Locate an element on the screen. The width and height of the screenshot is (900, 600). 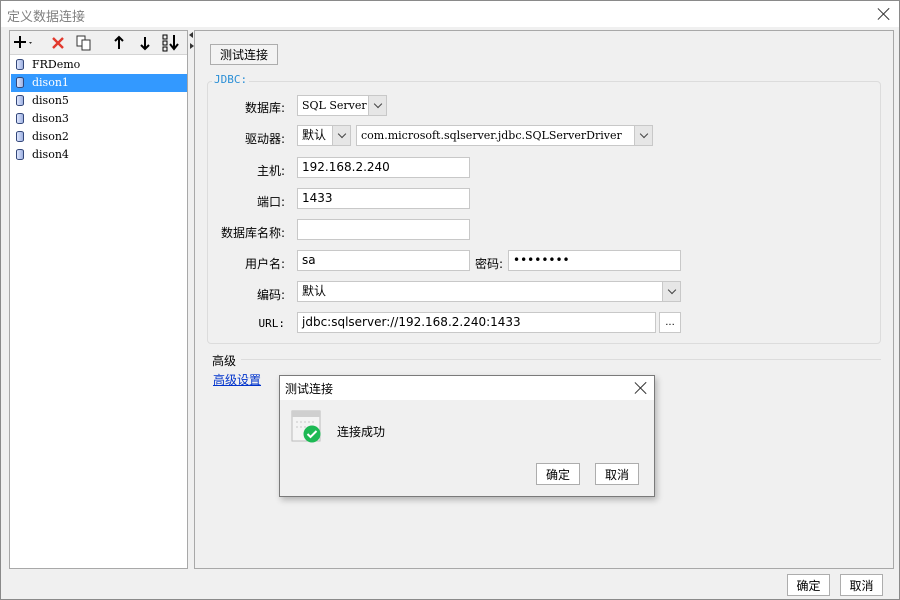
advanced-section-title: 高级 is located at coordinates (224, 361).